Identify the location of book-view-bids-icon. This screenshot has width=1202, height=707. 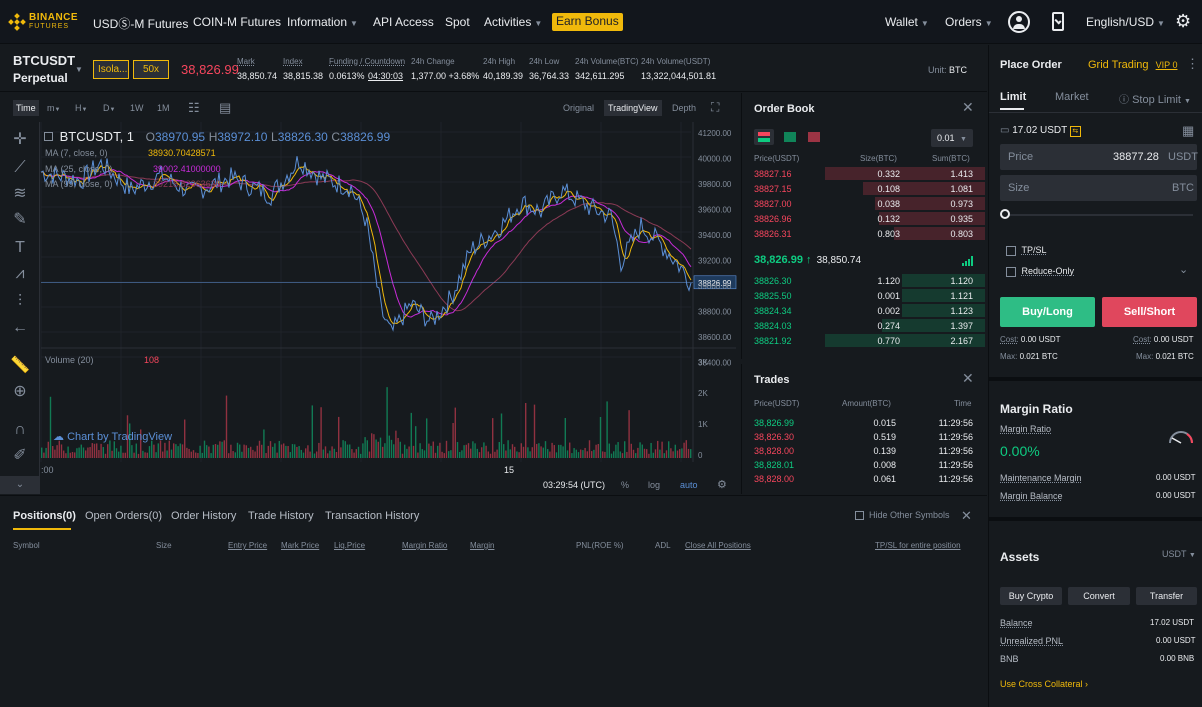
(790, 137).